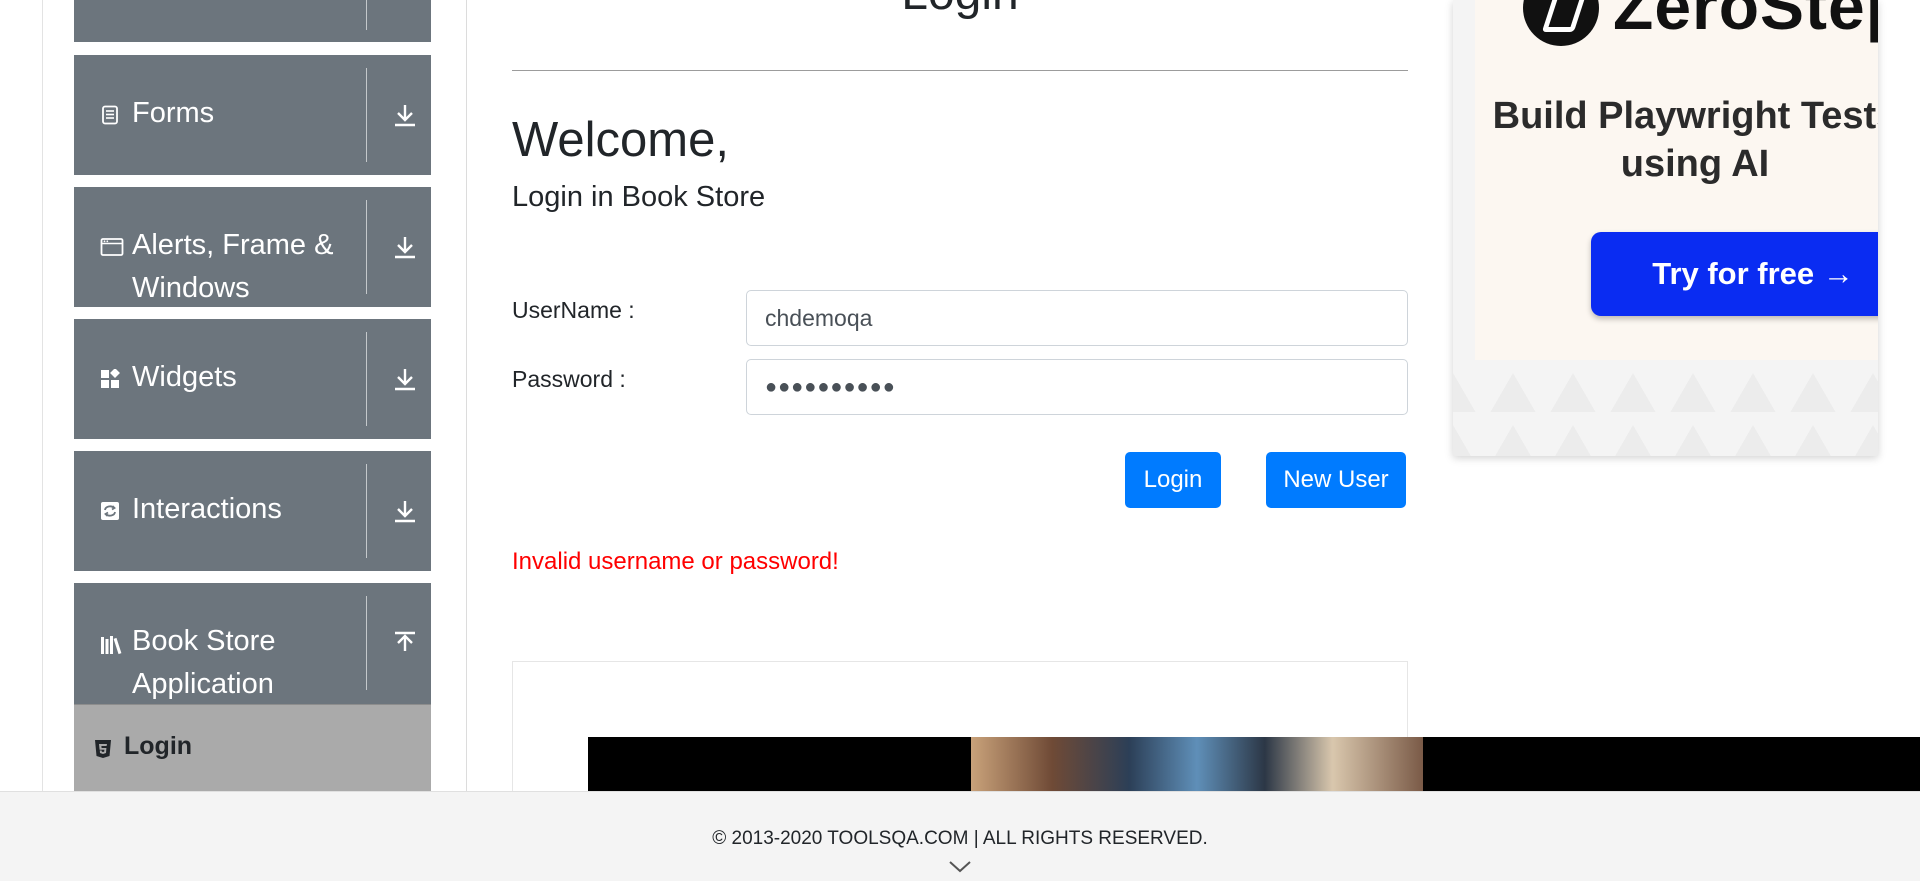  Describe the element at coordinates (1077, 318) in the screenshot. I see `username-input` at that location.